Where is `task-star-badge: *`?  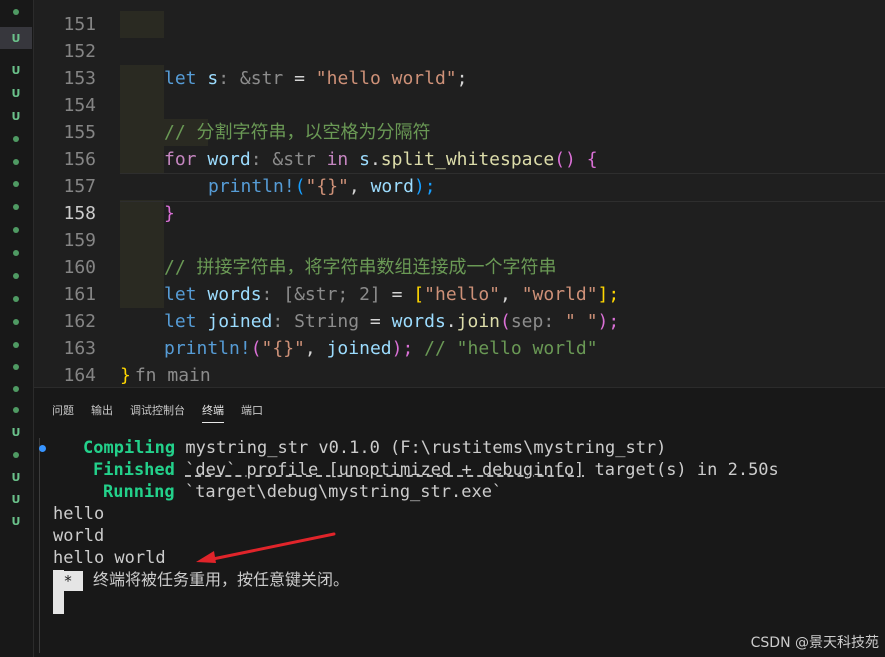 task-star-badge: * is located at coordinates (68, 581).